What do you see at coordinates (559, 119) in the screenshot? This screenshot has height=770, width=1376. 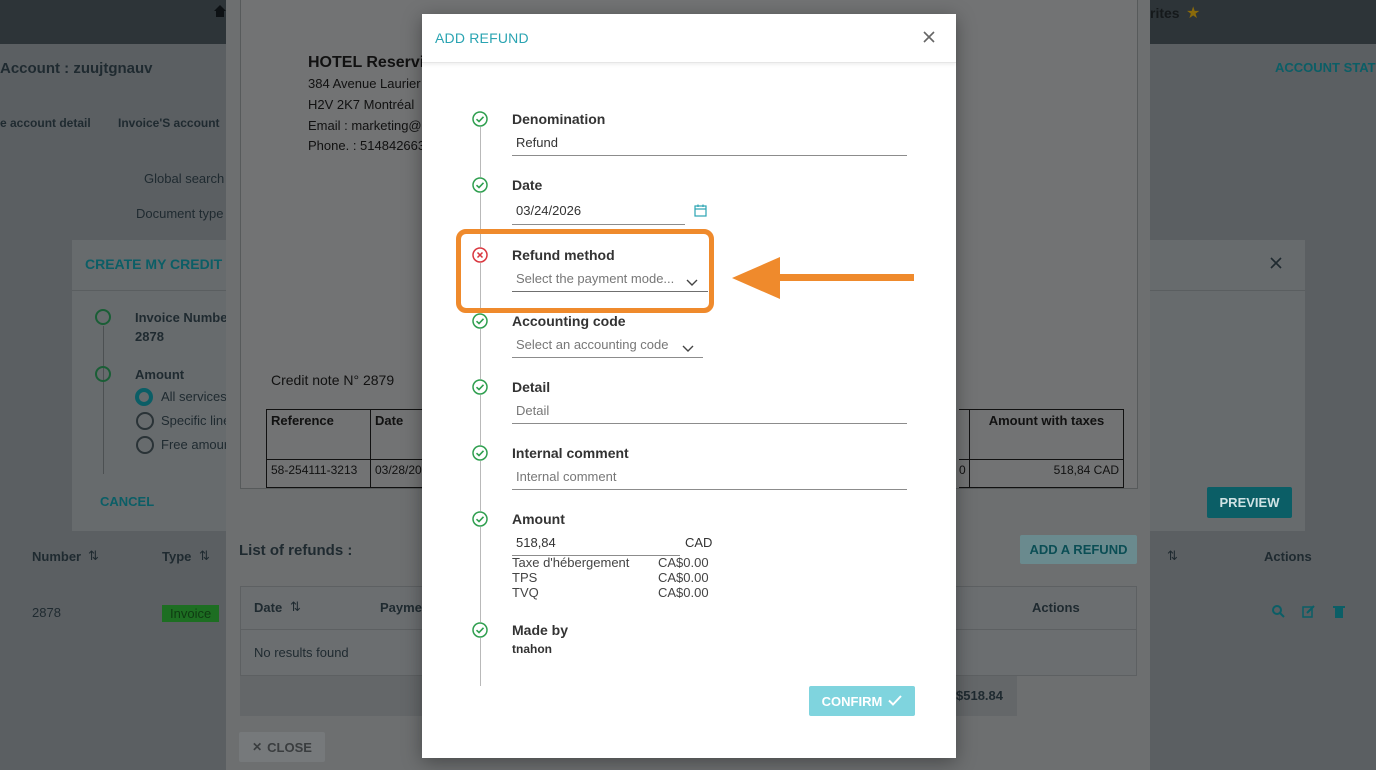 I see `denomination-label: Denomination` at bounding box center [559, 119].